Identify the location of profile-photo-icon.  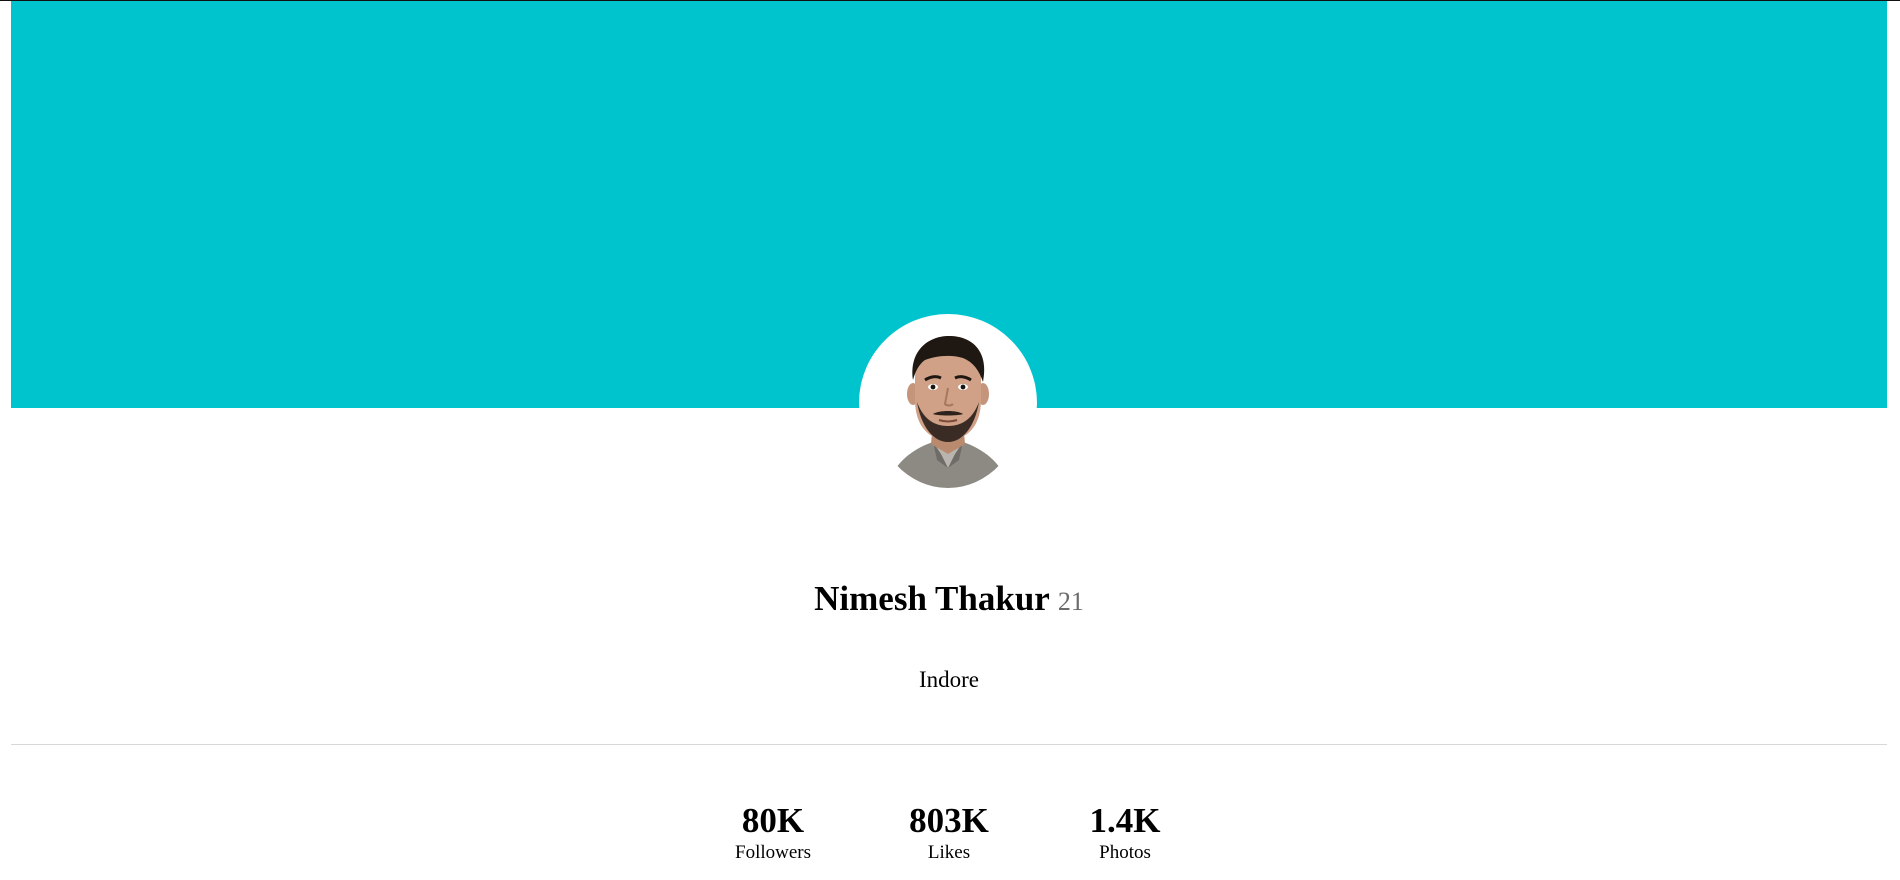
(948, 409).